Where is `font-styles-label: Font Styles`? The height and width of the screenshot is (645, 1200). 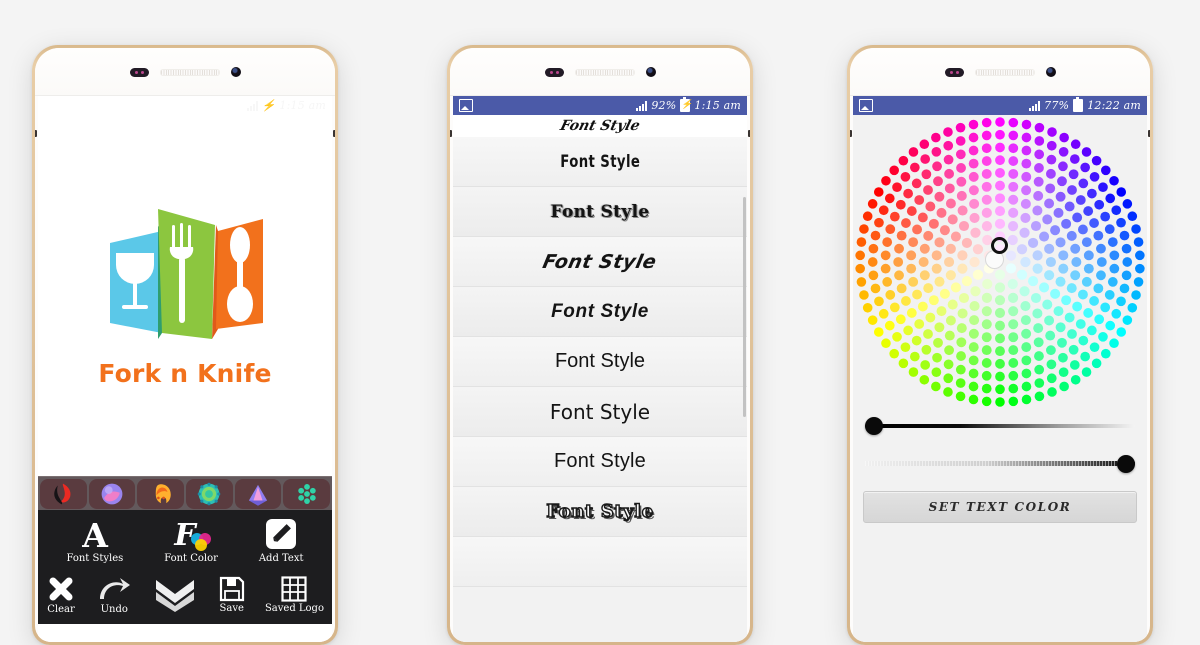
font-styles-label: Font Styles is located at coordinates (95, 558).